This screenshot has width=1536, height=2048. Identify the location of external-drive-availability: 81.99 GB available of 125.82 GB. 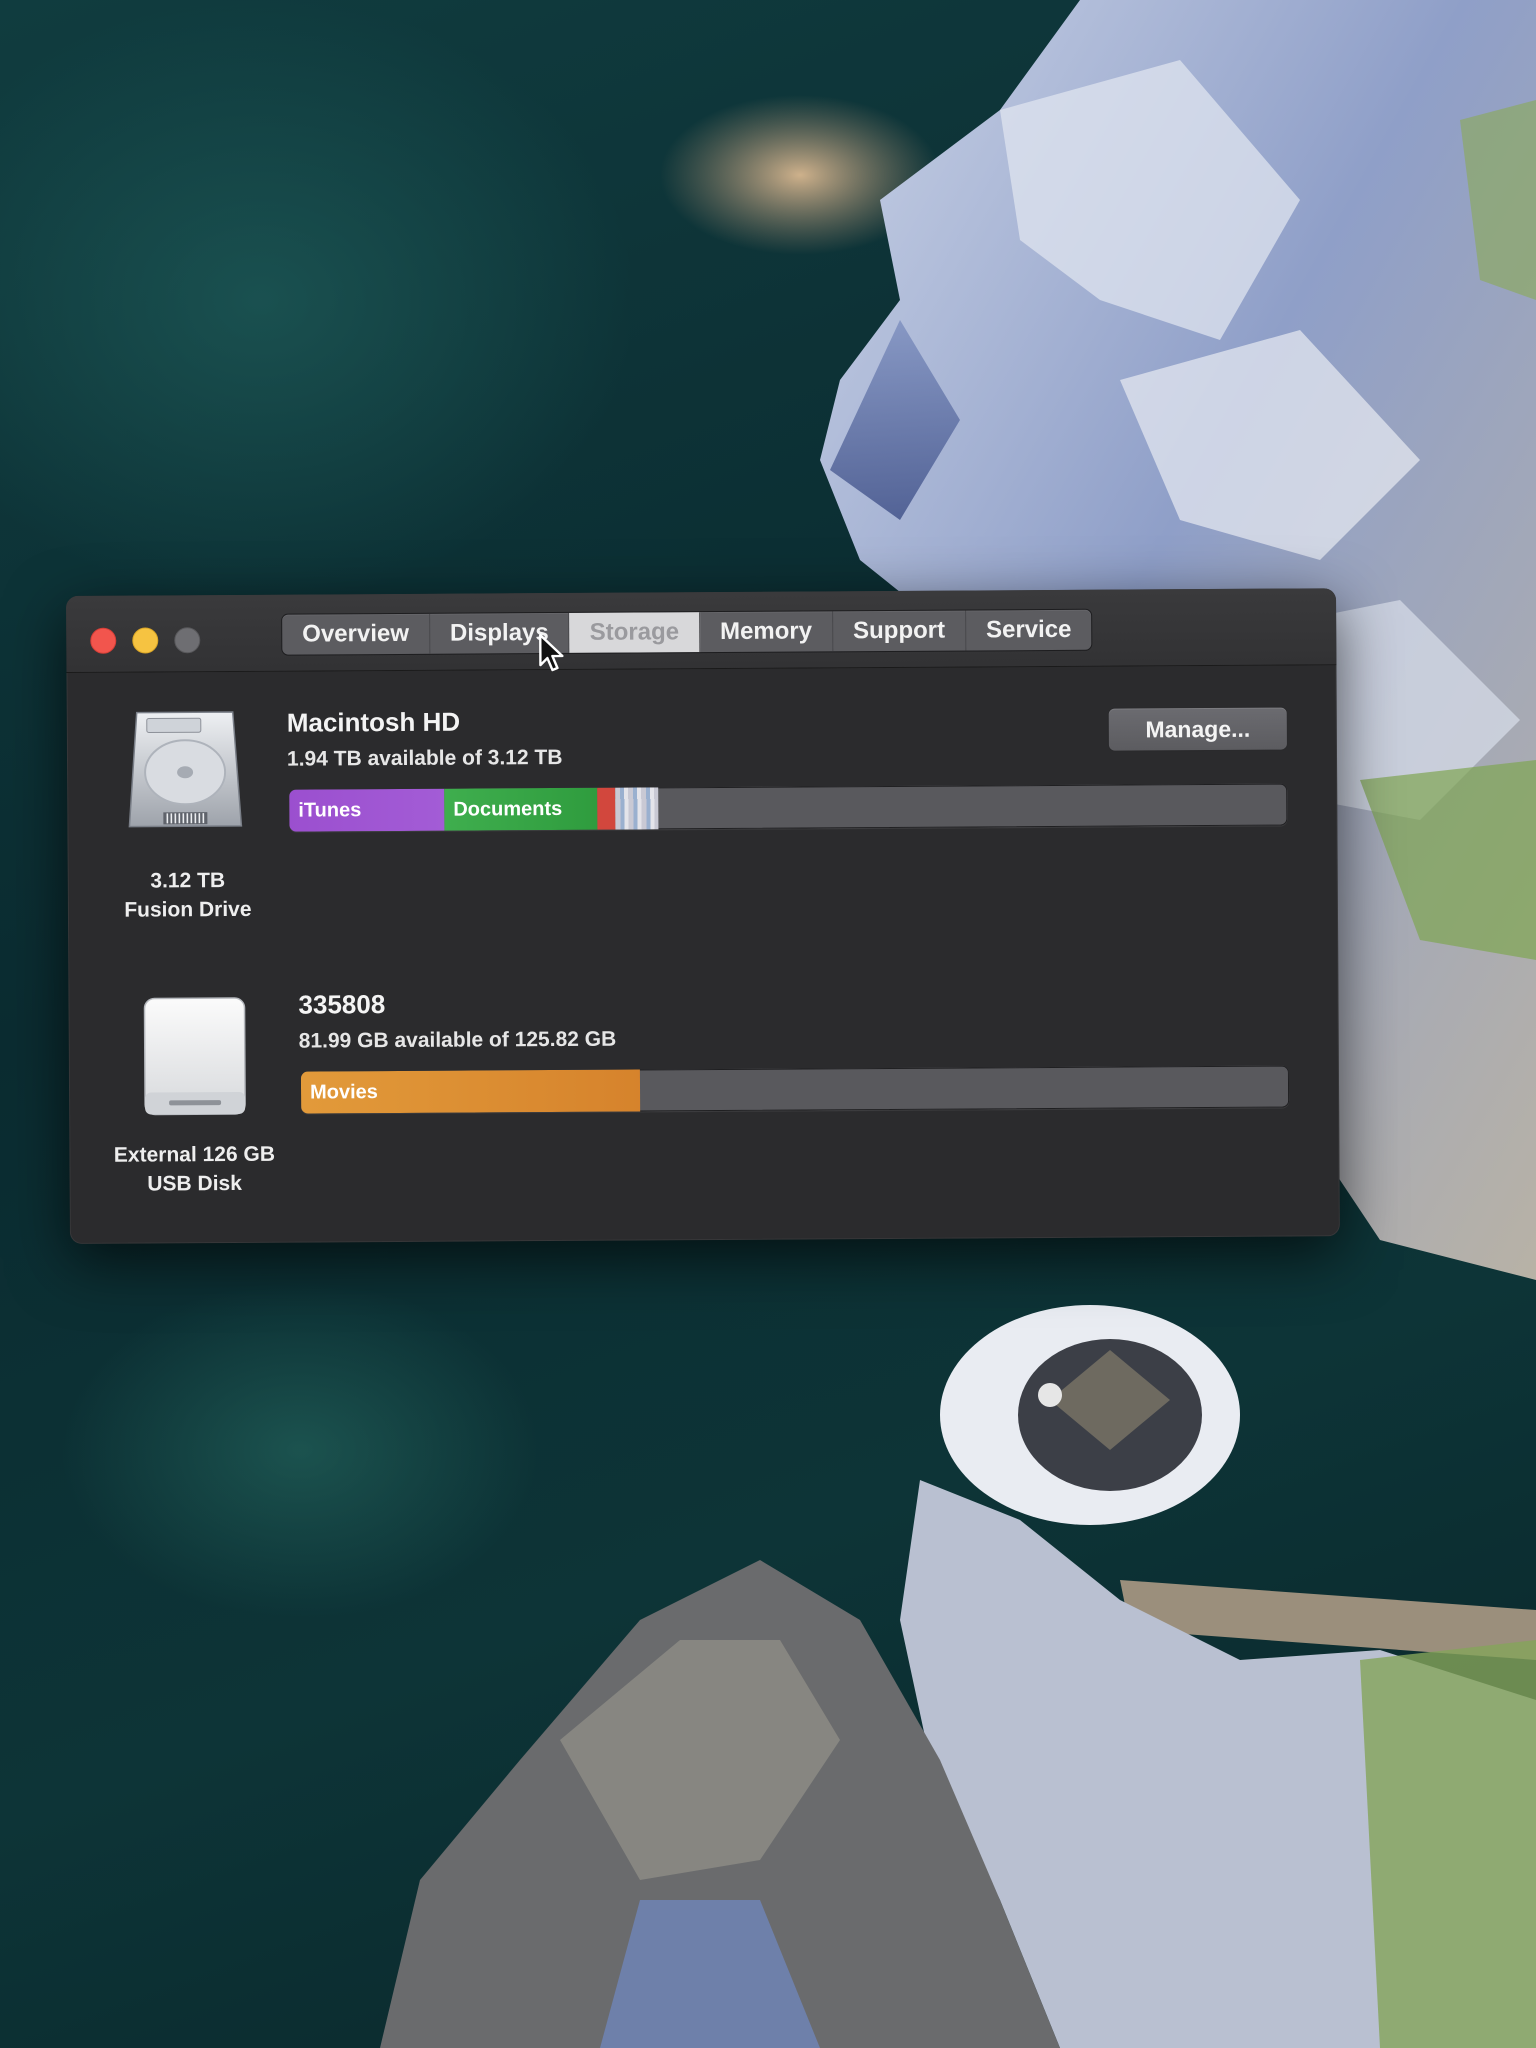
(457, 1040).